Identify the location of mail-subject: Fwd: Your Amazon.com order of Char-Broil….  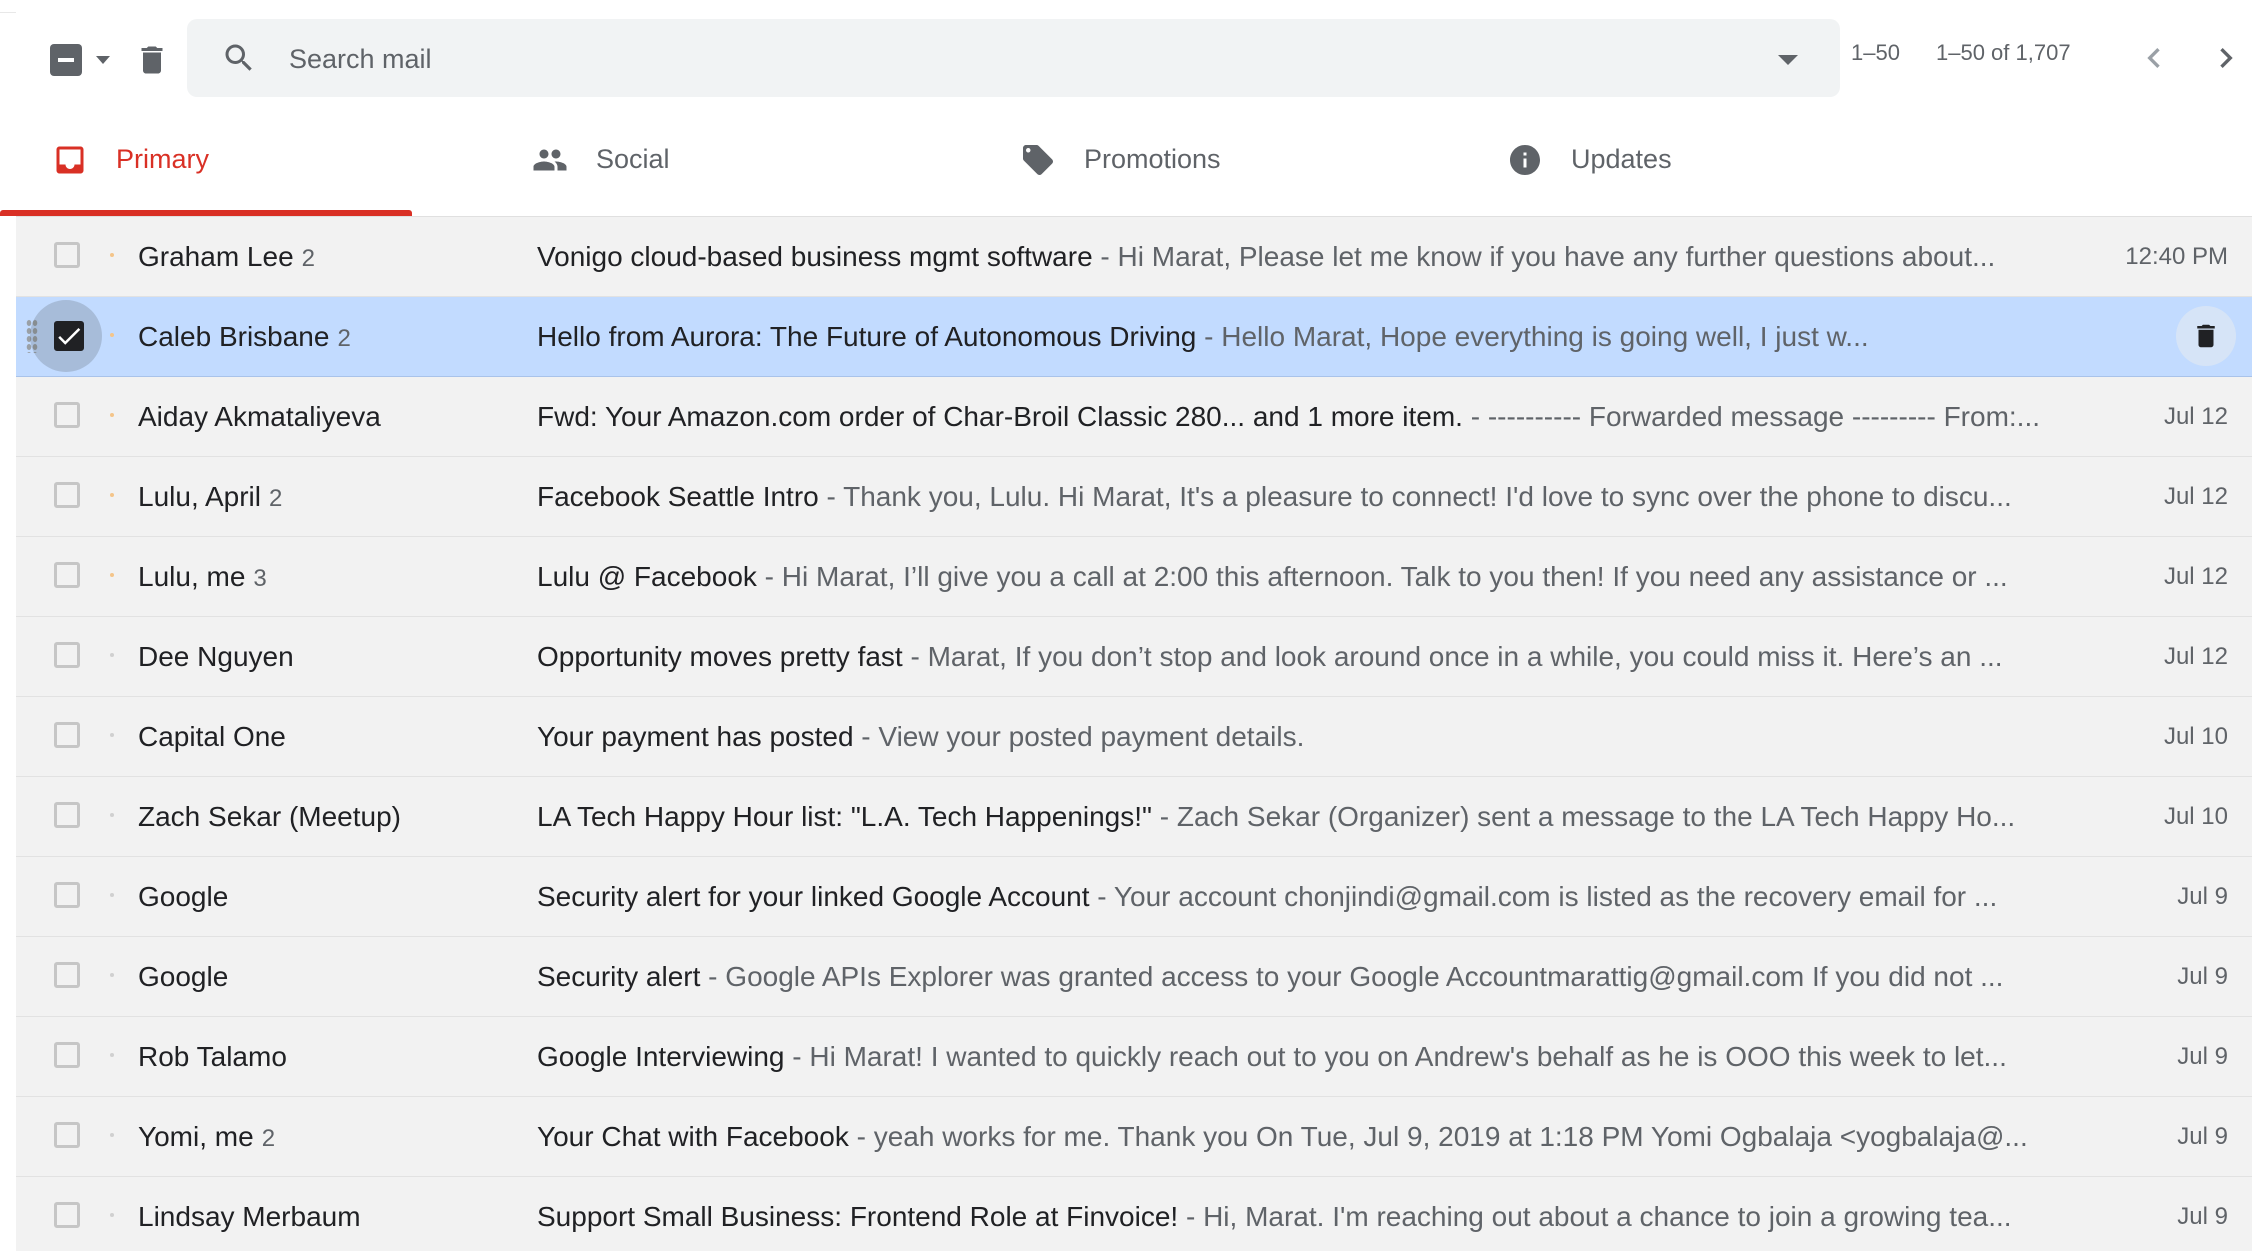
(1000, 416).